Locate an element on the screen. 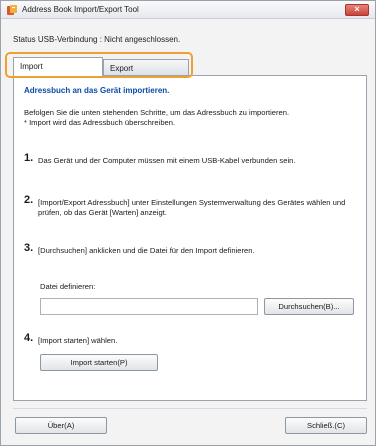  import-start-button: Import starten(P) is located at coordinates (99, 362).